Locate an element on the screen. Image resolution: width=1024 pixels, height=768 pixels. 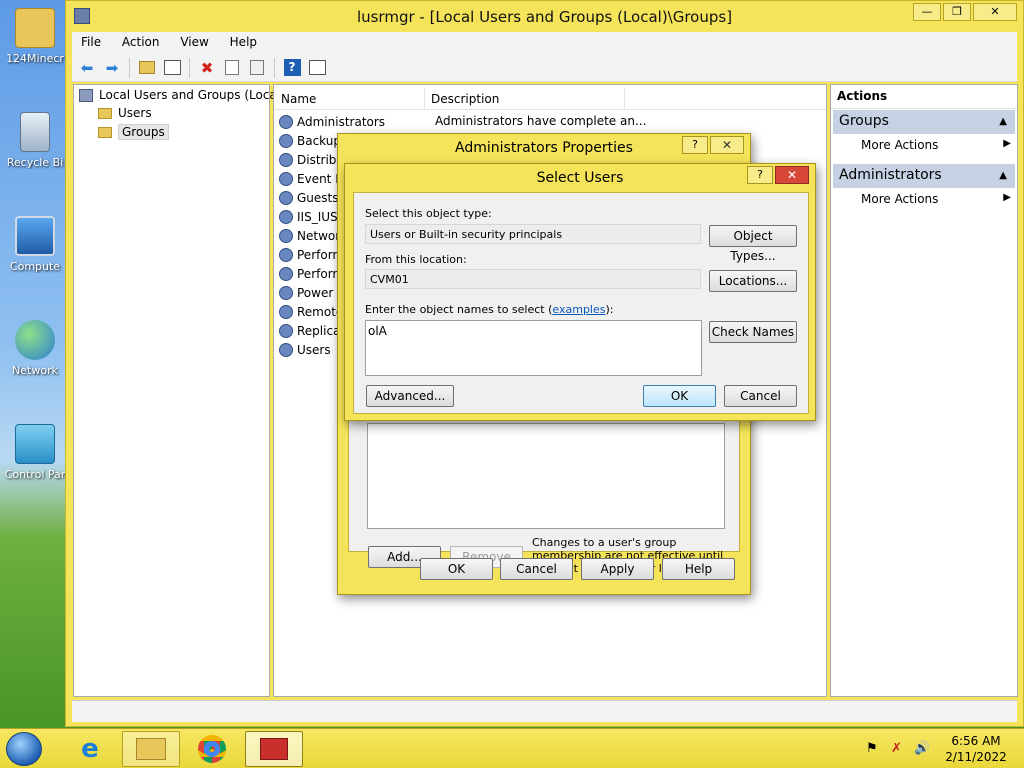
chrome-icon is located at coordinates (212, 749).